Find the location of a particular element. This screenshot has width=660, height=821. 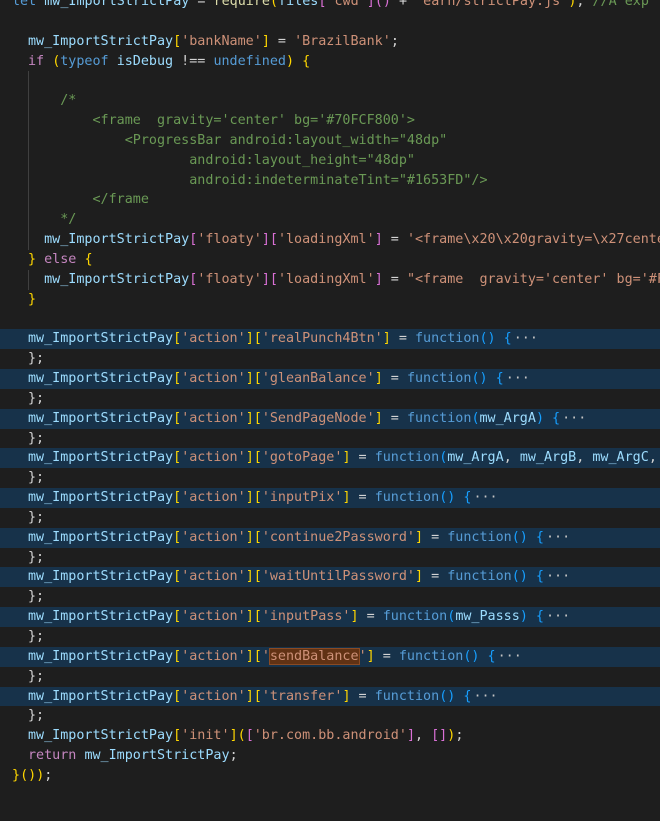

code-token: mw_ArgC is located at coordinates (620, 458).